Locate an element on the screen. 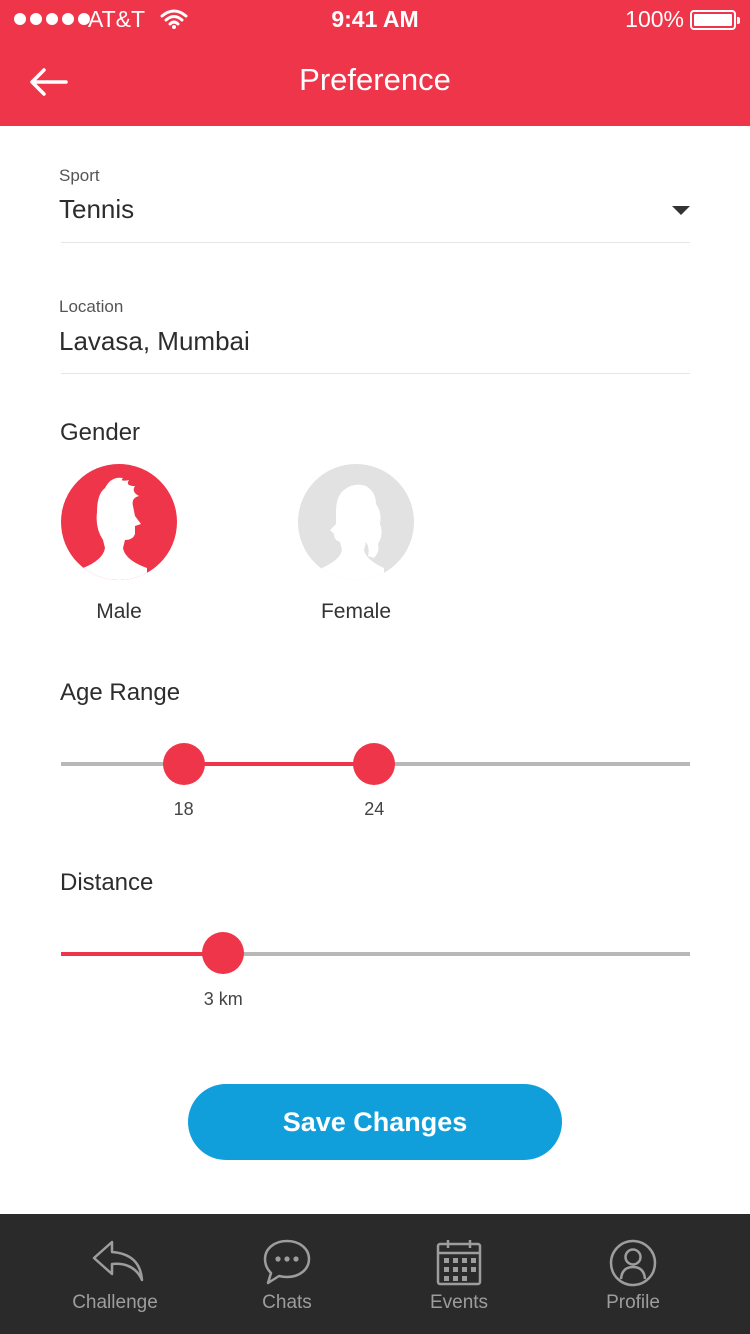  reply-arrow-icon is located at coordinates (118, 1261).